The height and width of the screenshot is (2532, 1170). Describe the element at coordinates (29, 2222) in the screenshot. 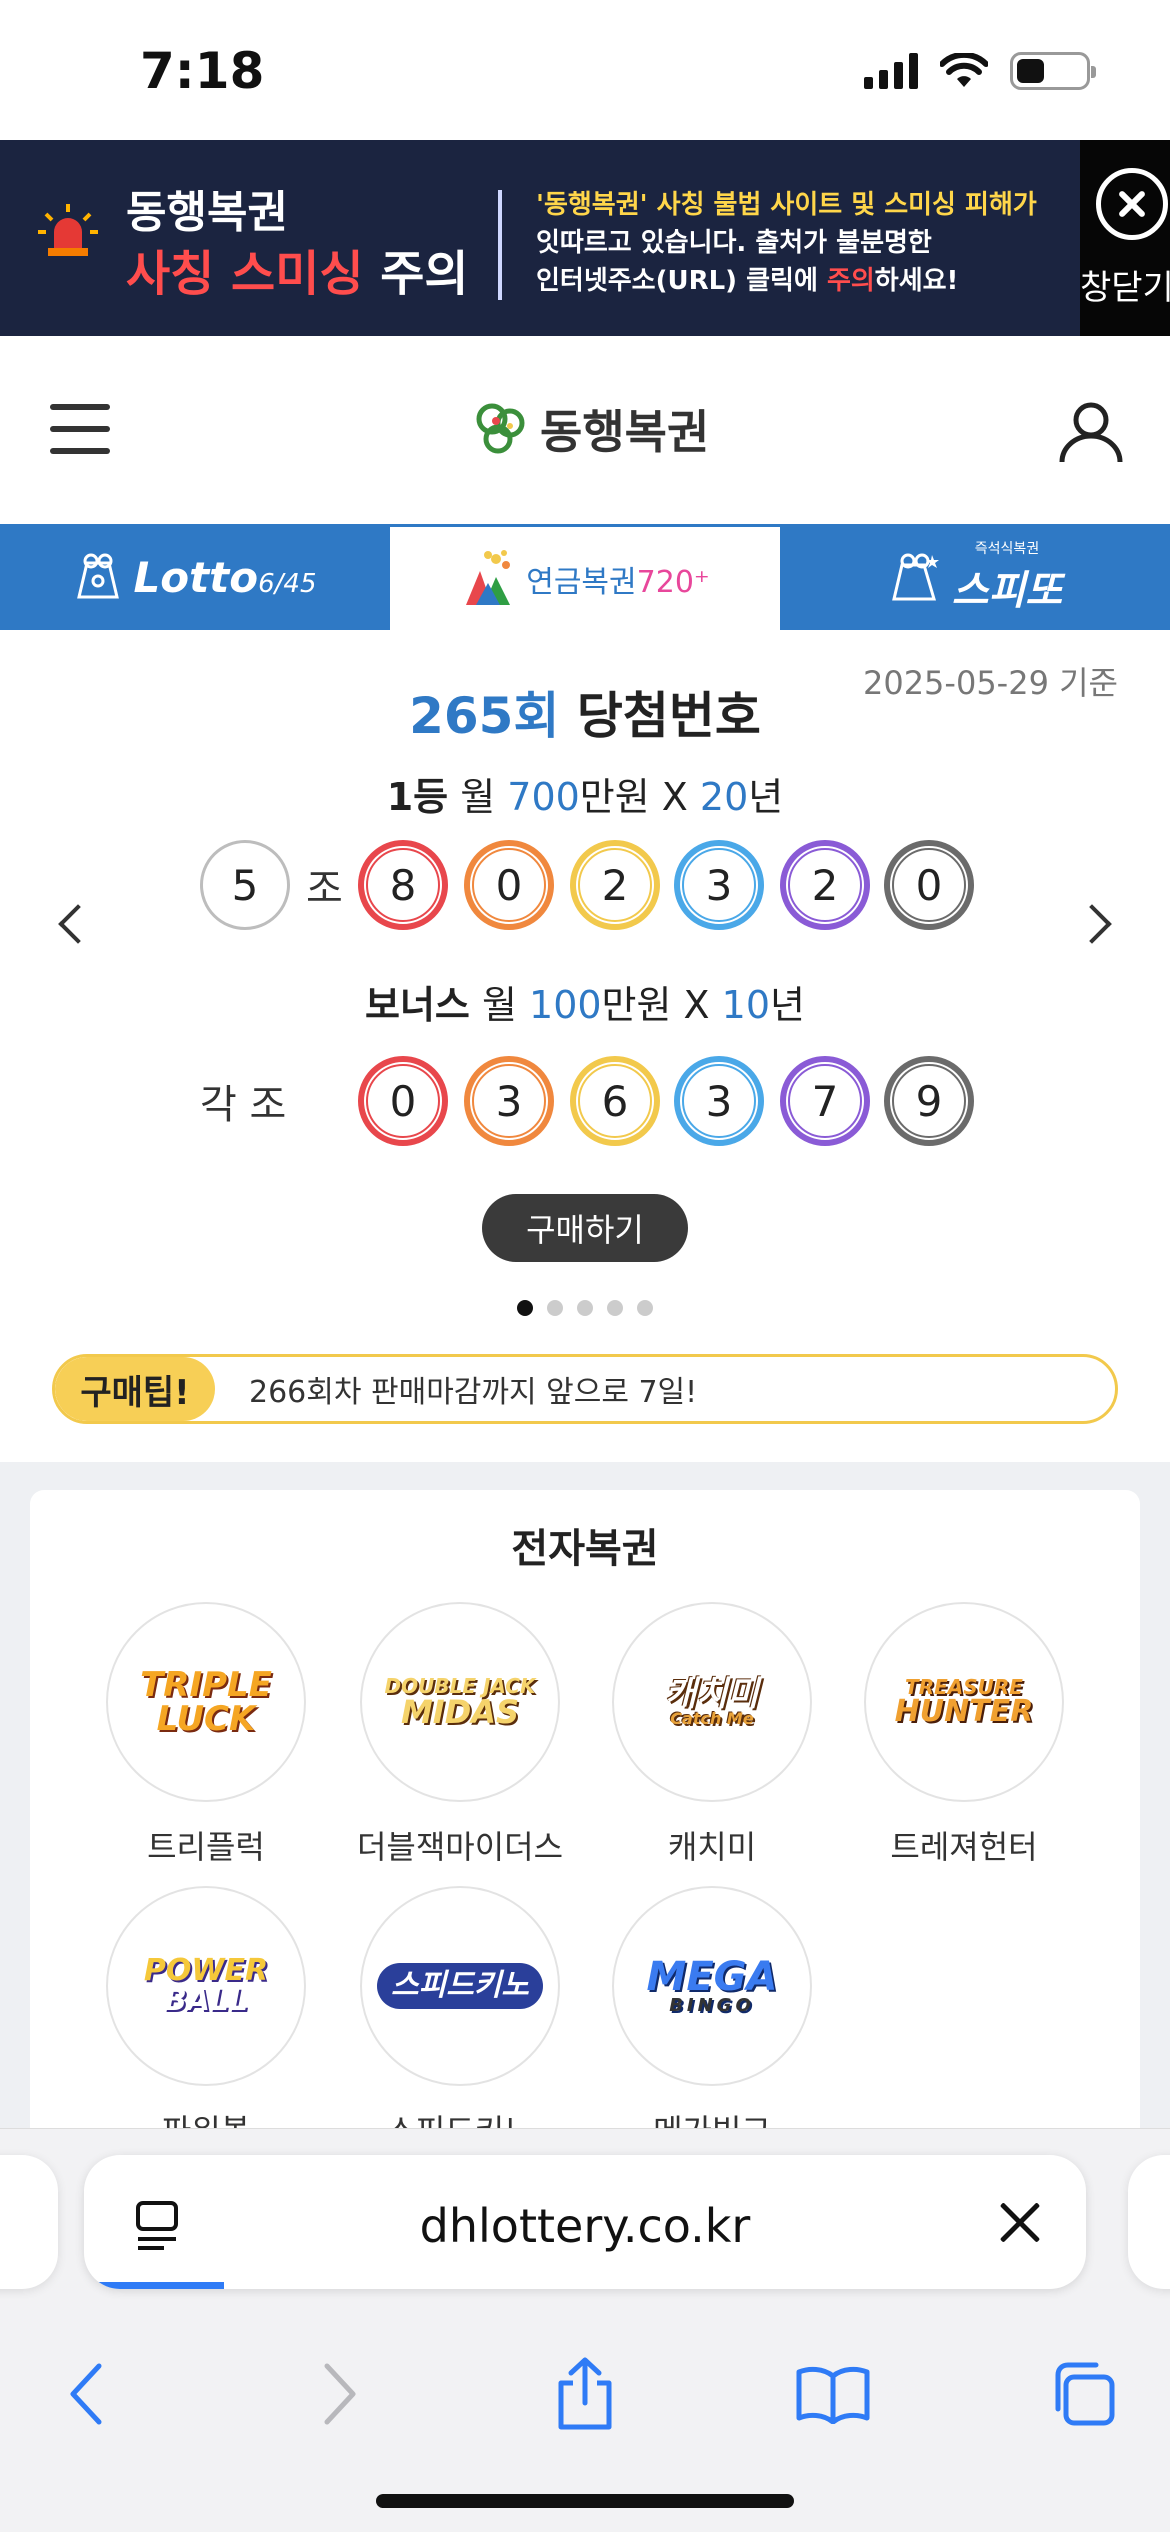

I see `previous-tab-pill` at that location.